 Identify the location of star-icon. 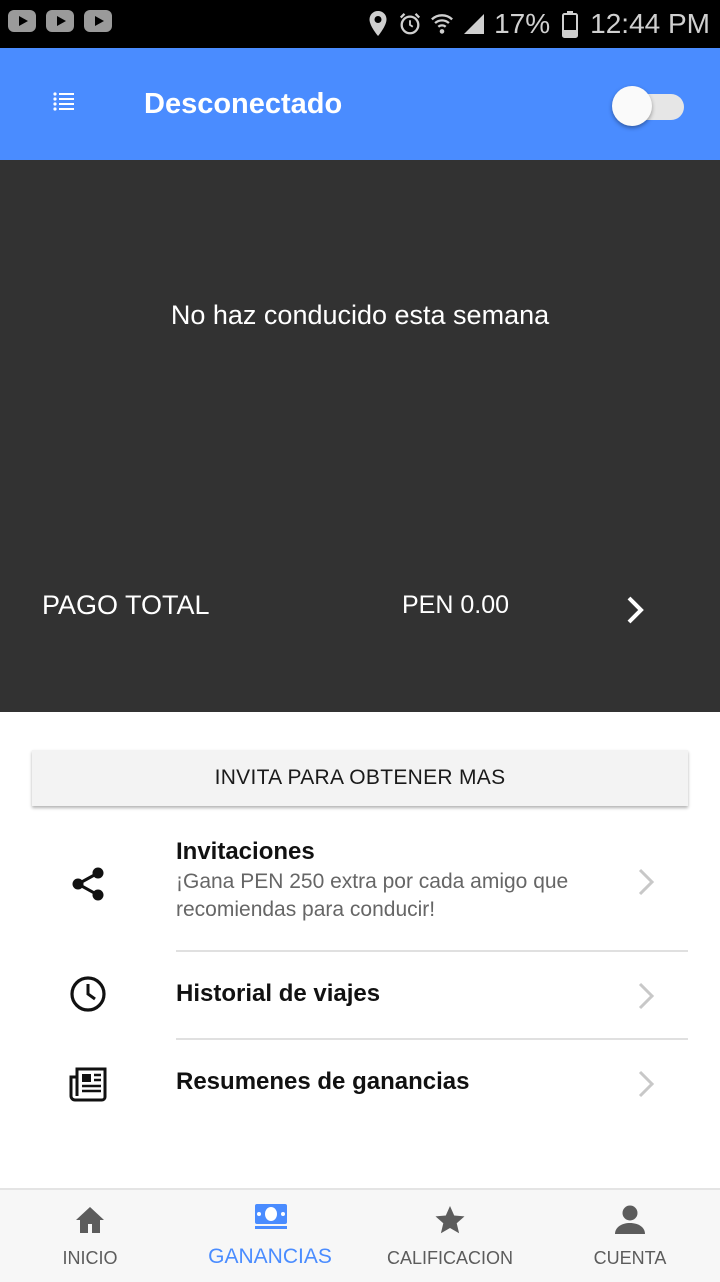
(450, 1220).